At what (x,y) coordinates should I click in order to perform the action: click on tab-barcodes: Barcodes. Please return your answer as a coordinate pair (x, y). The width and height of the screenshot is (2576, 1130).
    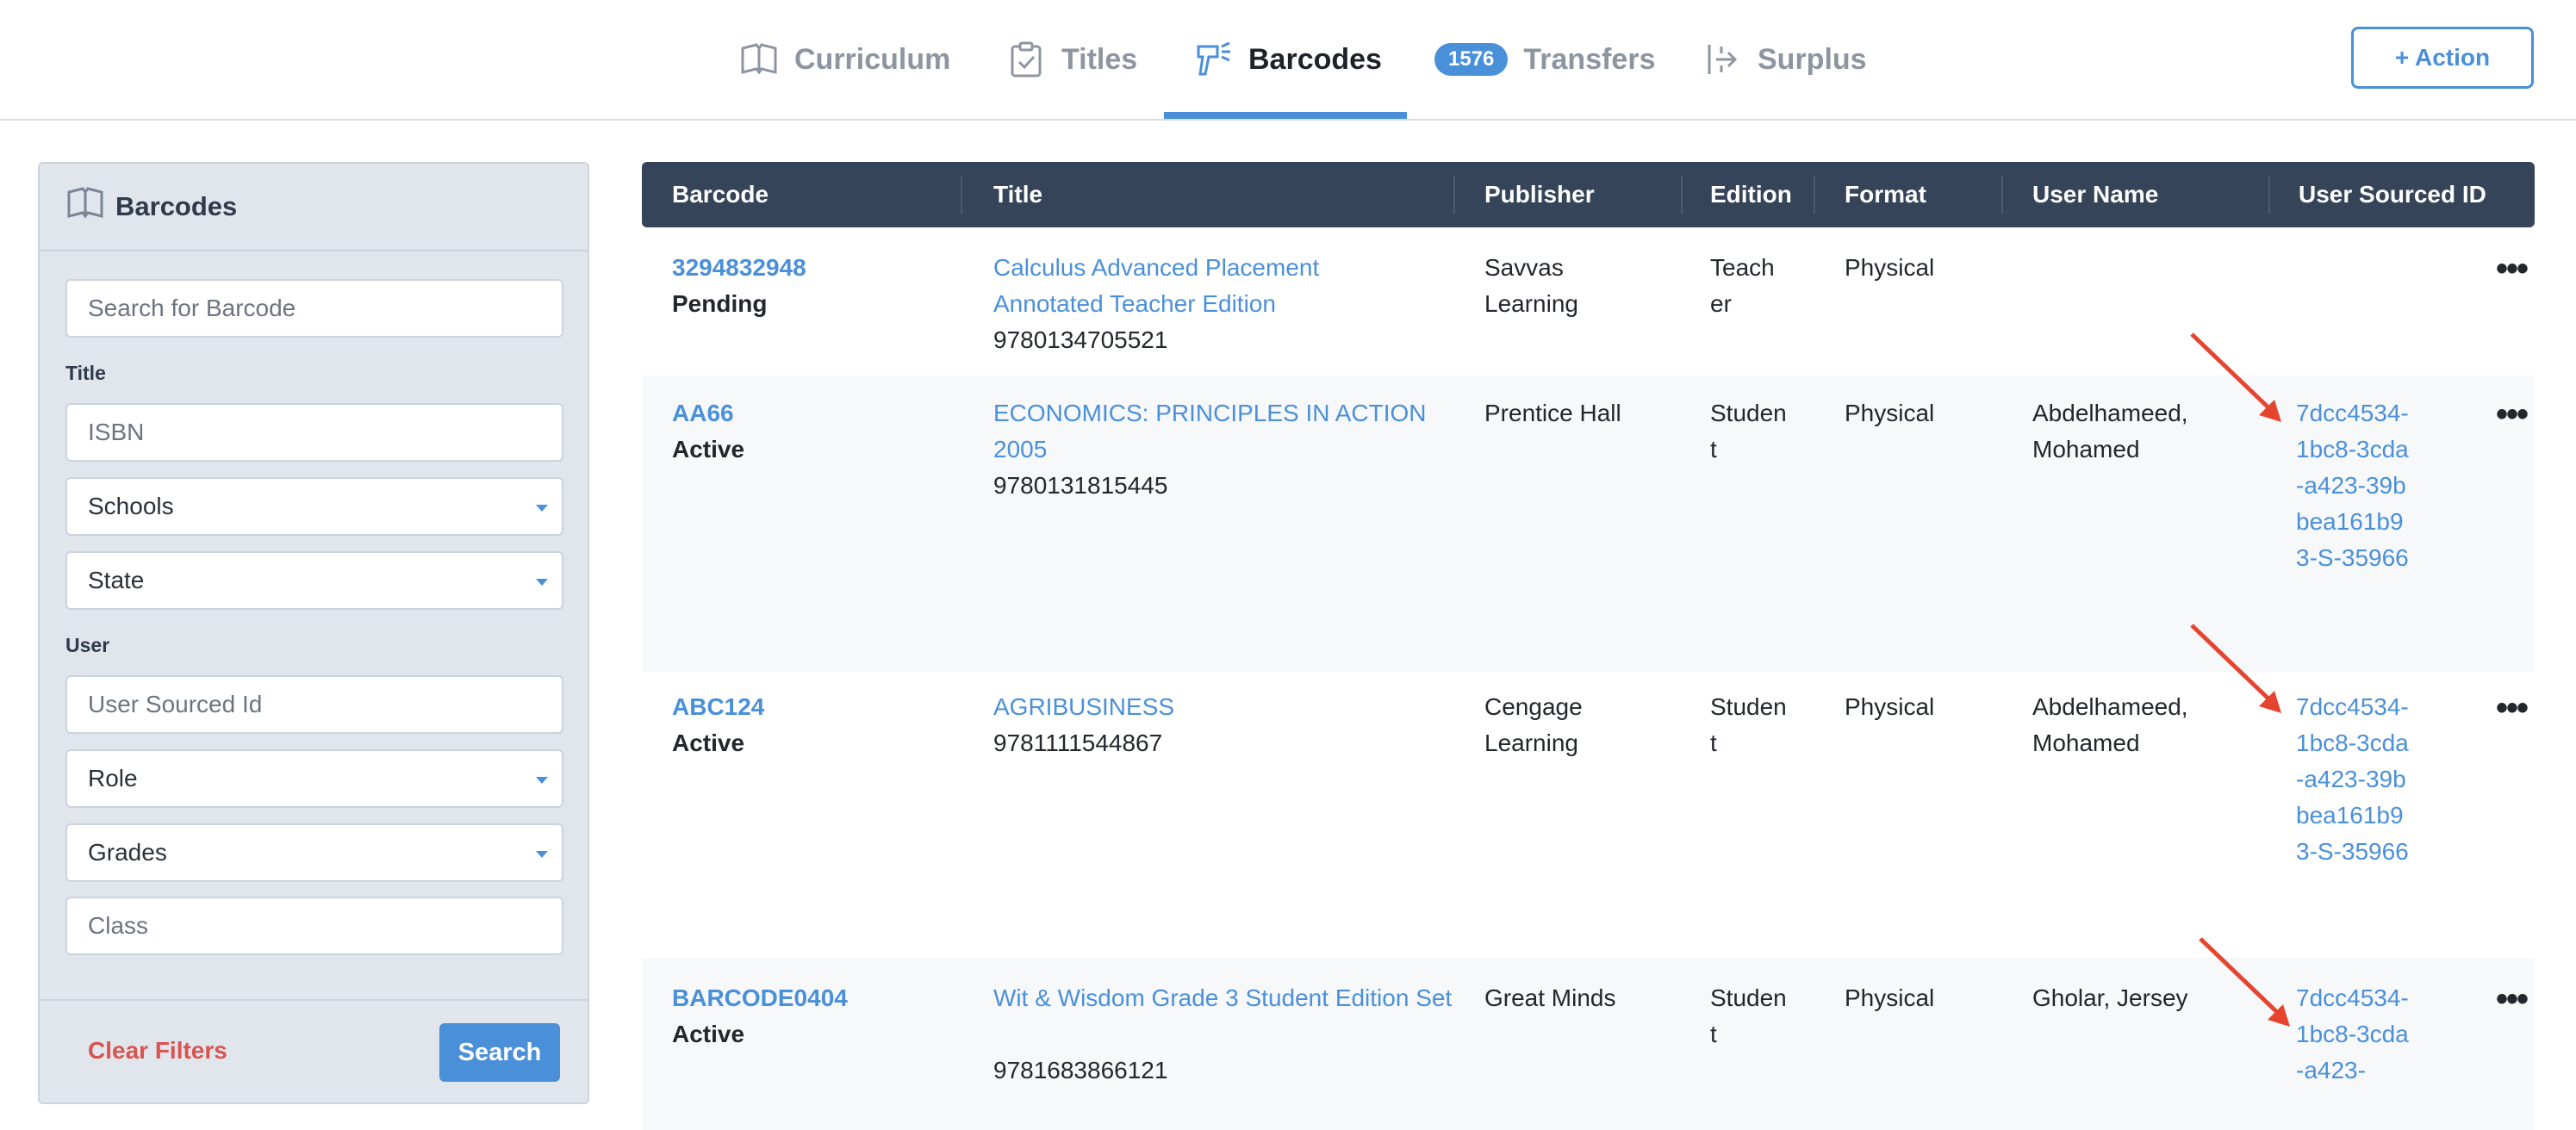
    Looking at the image, I should click on (1287, 60).